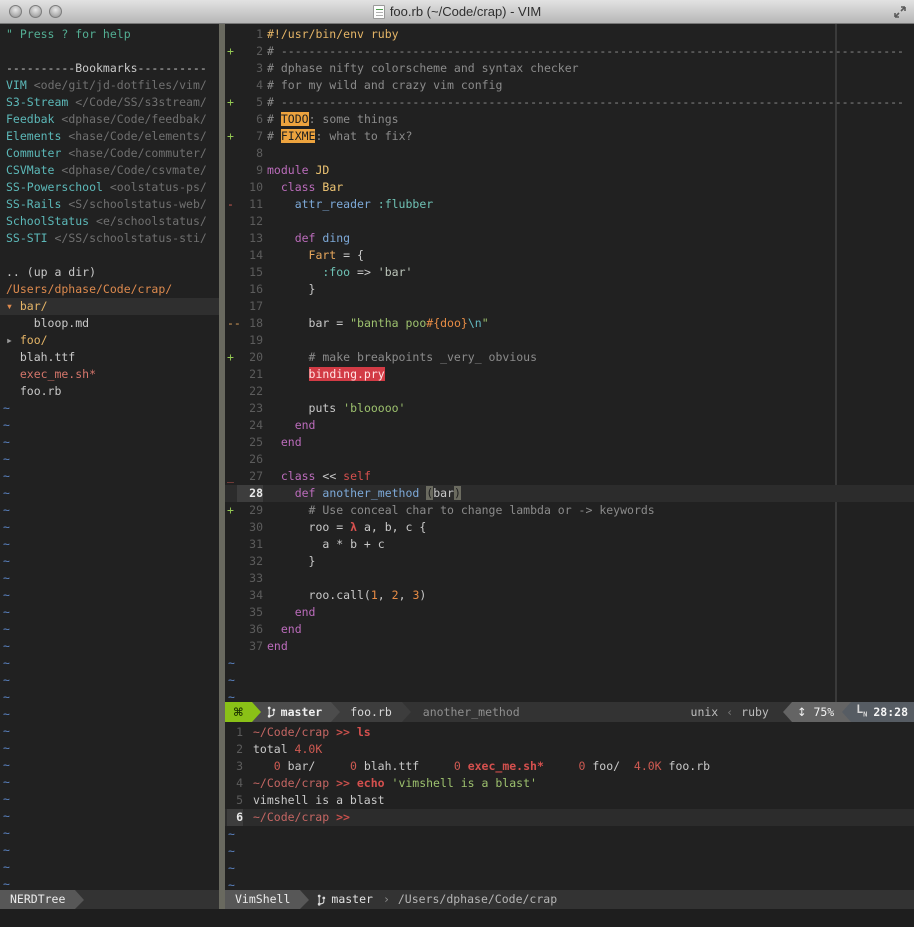  What do you see at coordinates (569, 221) in the screenshot?
I see `code-line: 12` at bounding box center [569, 221].